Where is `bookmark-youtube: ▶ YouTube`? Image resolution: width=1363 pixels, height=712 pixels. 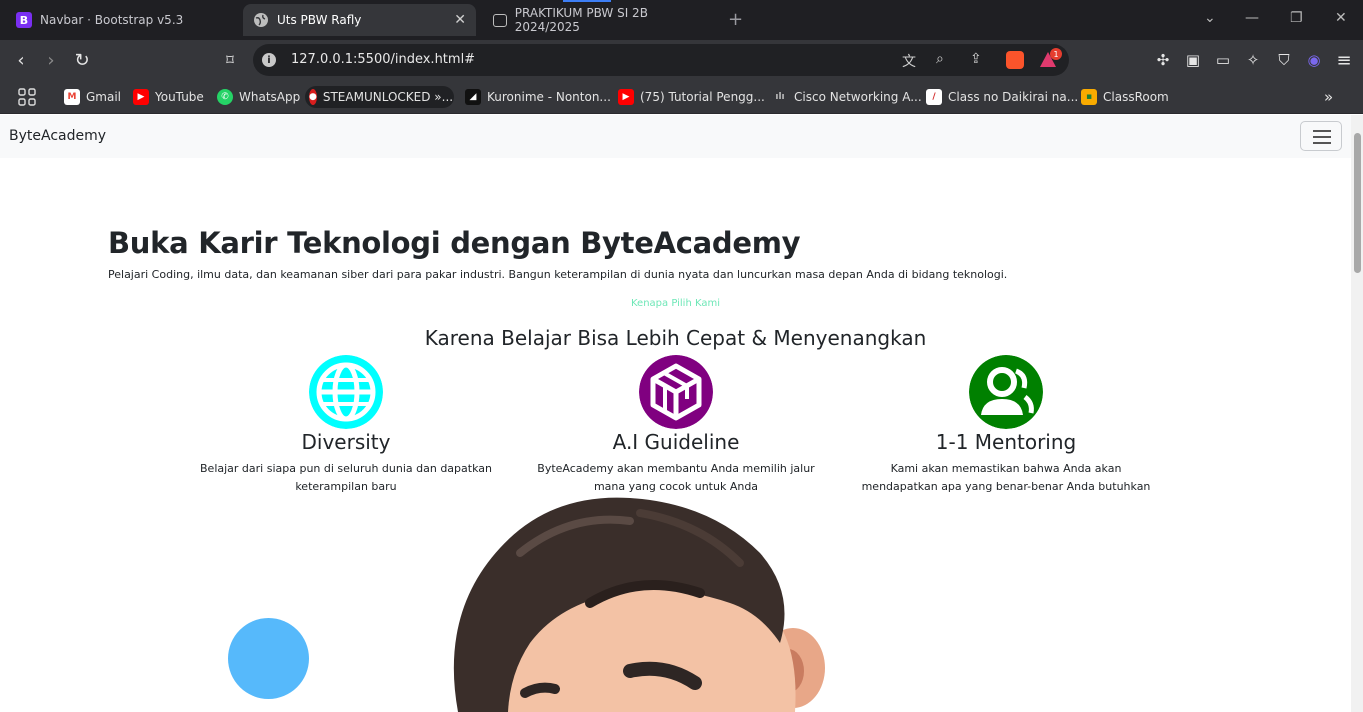 bookmark-youtube: ▶ YouTube is located at coordinates (168, 97).